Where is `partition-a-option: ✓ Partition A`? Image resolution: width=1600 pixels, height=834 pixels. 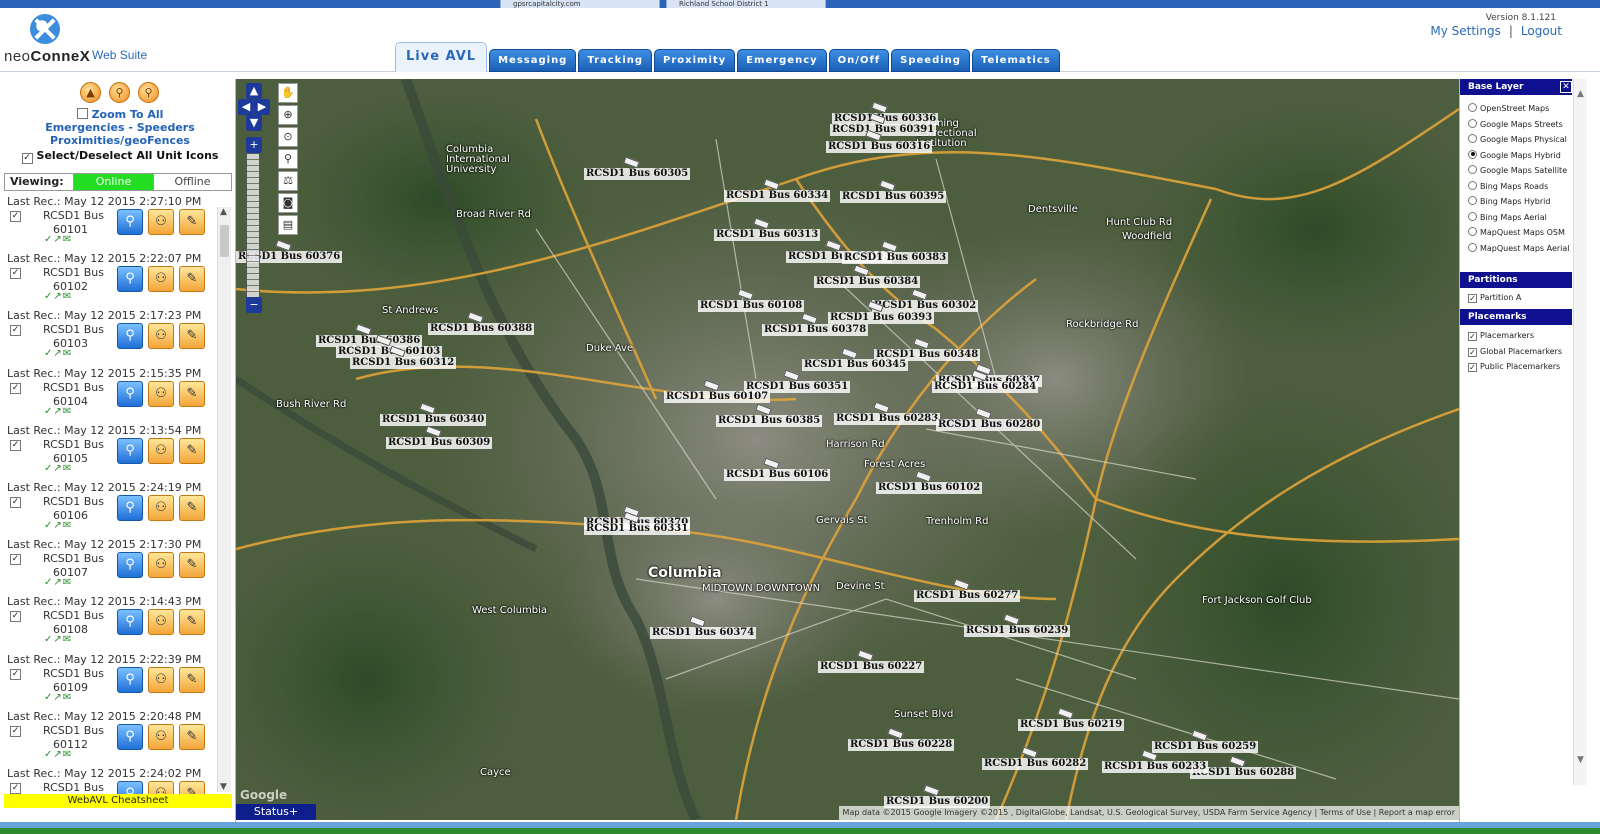
partition-a-option: ✓ Partition A is located at coordinates (1494, 298).